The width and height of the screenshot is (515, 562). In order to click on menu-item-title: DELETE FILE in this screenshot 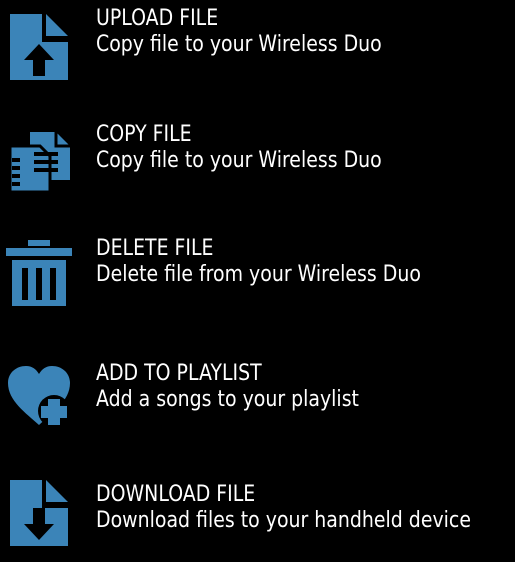, I will do `click(155, 248)`.